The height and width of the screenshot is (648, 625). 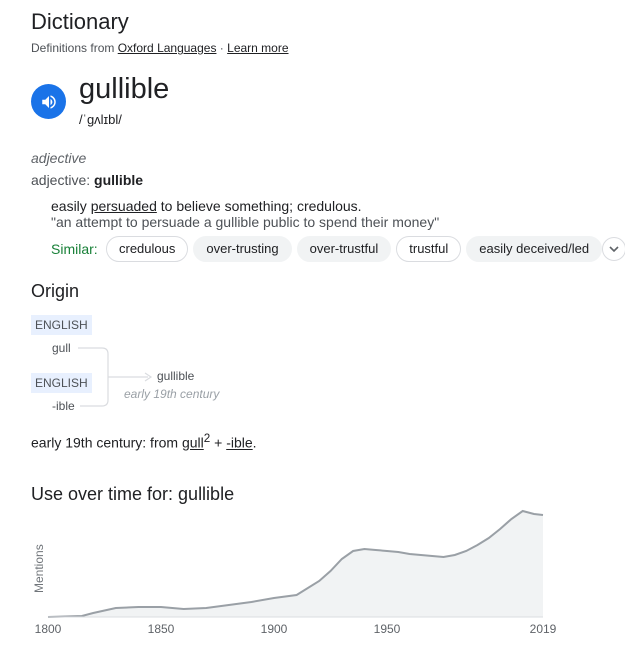 What do you see at coordinates (39, 568) in the screenshot?
I see `y-axis-label: Mentions` at bounding box center [39, 568].